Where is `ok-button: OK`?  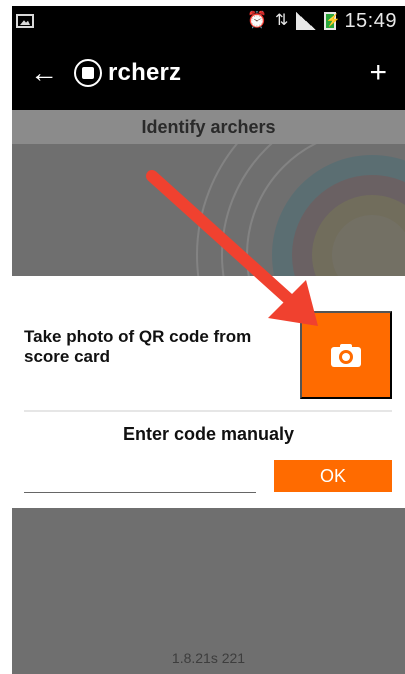
ok-button: OK is located at coordinates (333, 476).